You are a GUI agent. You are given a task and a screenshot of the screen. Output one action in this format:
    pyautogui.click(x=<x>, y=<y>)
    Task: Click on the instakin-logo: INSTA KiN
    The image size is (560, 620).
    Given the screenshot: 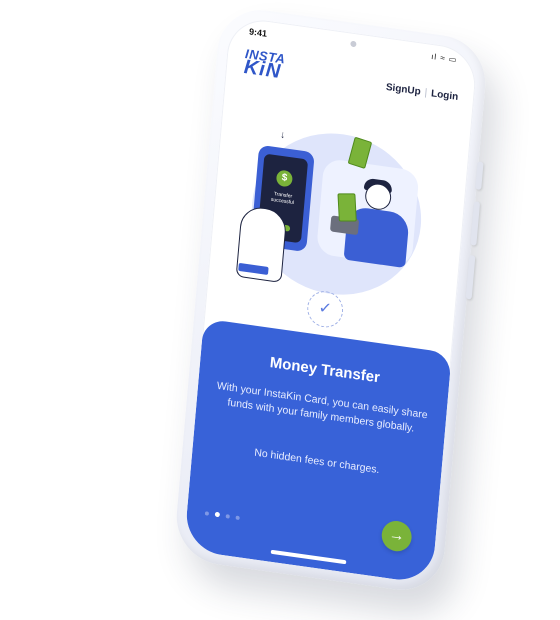 What is the action you would take?
    pyautogui.click(x=264, y=65)
    